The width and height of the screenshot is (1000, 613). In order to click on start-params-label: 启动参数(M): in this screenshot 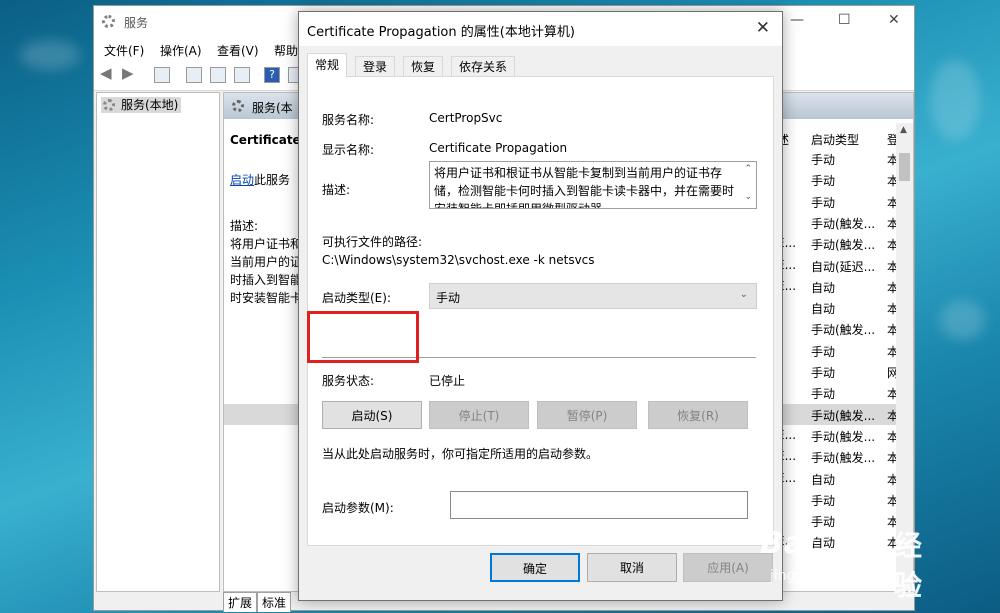, I will do `click(358, 508)`.